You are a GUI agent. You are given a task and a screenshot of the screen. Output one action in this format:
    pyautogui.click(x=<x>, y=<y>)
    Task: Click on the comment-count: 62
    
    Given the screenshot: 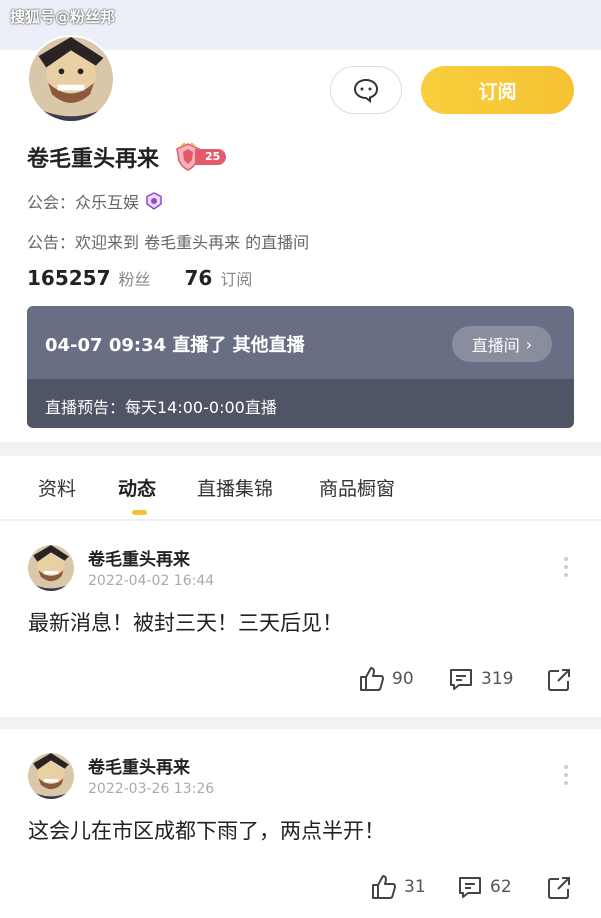 What is the action you would take?
    pyautogui.click(x=501, y=887)
    